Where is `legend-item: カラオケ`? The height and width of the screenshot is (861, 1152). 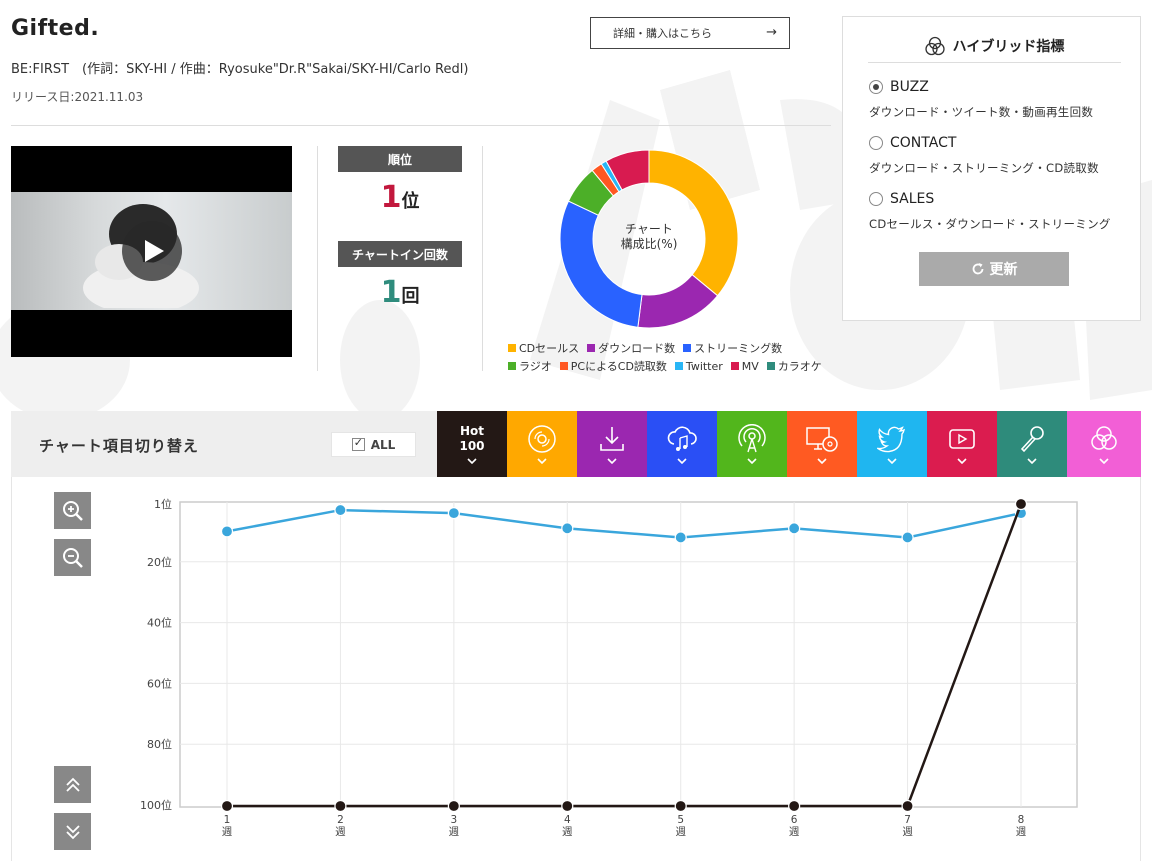
legend-item: カラオケ is located at coordinates (794, 366).